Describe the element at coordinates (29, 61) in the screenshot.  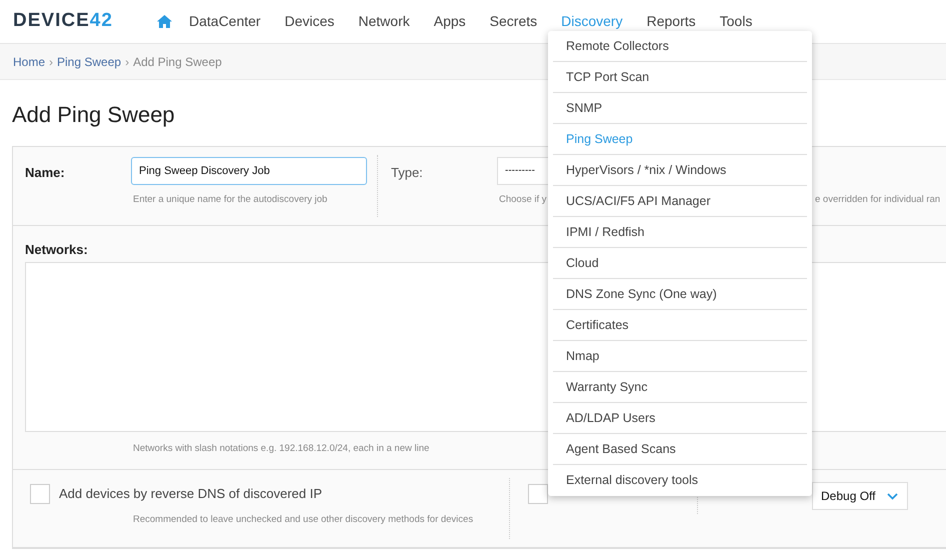
I see `breadcrumb-link: Home` at that location.